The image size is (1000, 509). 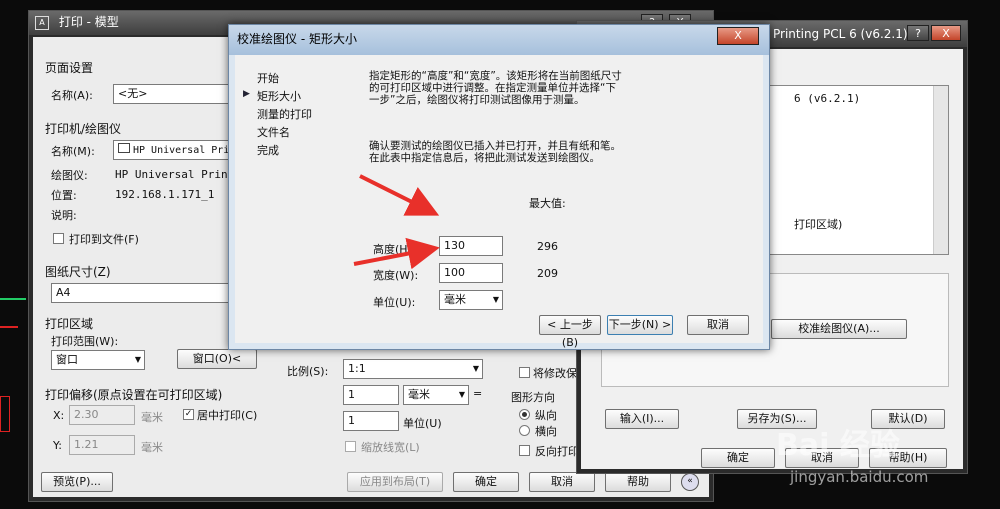 I want to click on watermark-brand: Bai 经验, so click(x=838, y=445).